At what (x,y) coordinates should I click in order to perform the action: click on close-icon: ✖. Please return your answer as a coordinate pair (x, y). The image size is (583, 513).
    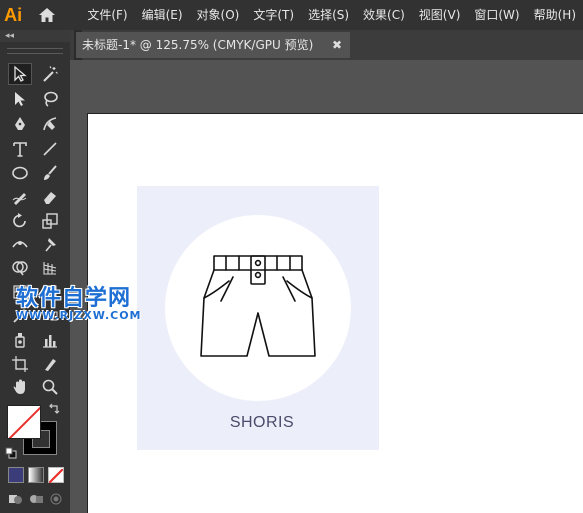
    Looking at the image, I should click on (337, 45).